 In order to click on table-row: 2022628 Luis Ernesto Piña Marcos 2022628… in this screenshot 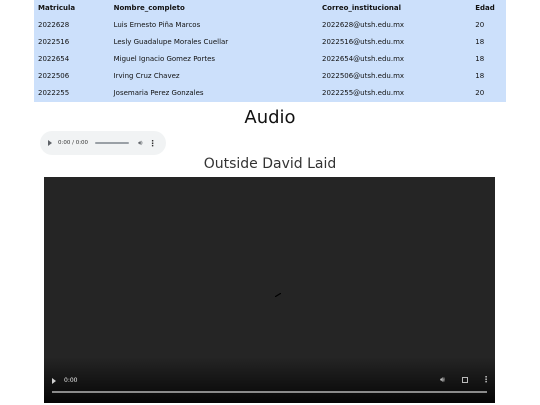, I will do `click(270, 24)`.